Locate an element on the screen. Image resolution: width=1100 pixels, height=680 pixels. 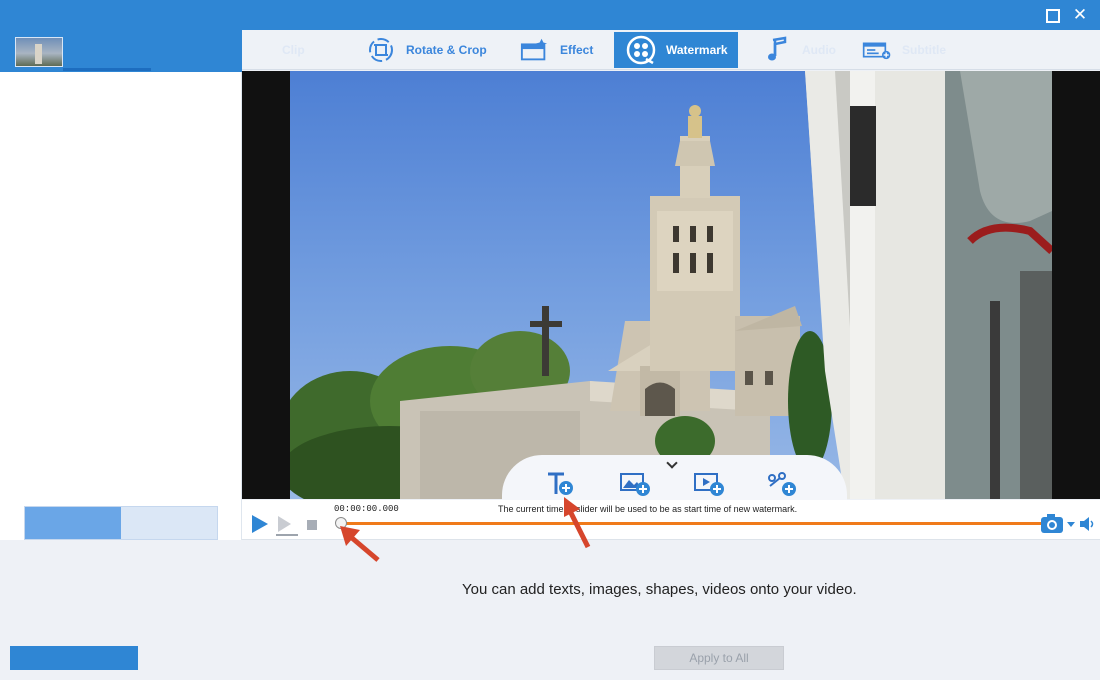
tab-subtitle: Subtitle is located at coordinates (904, 50).